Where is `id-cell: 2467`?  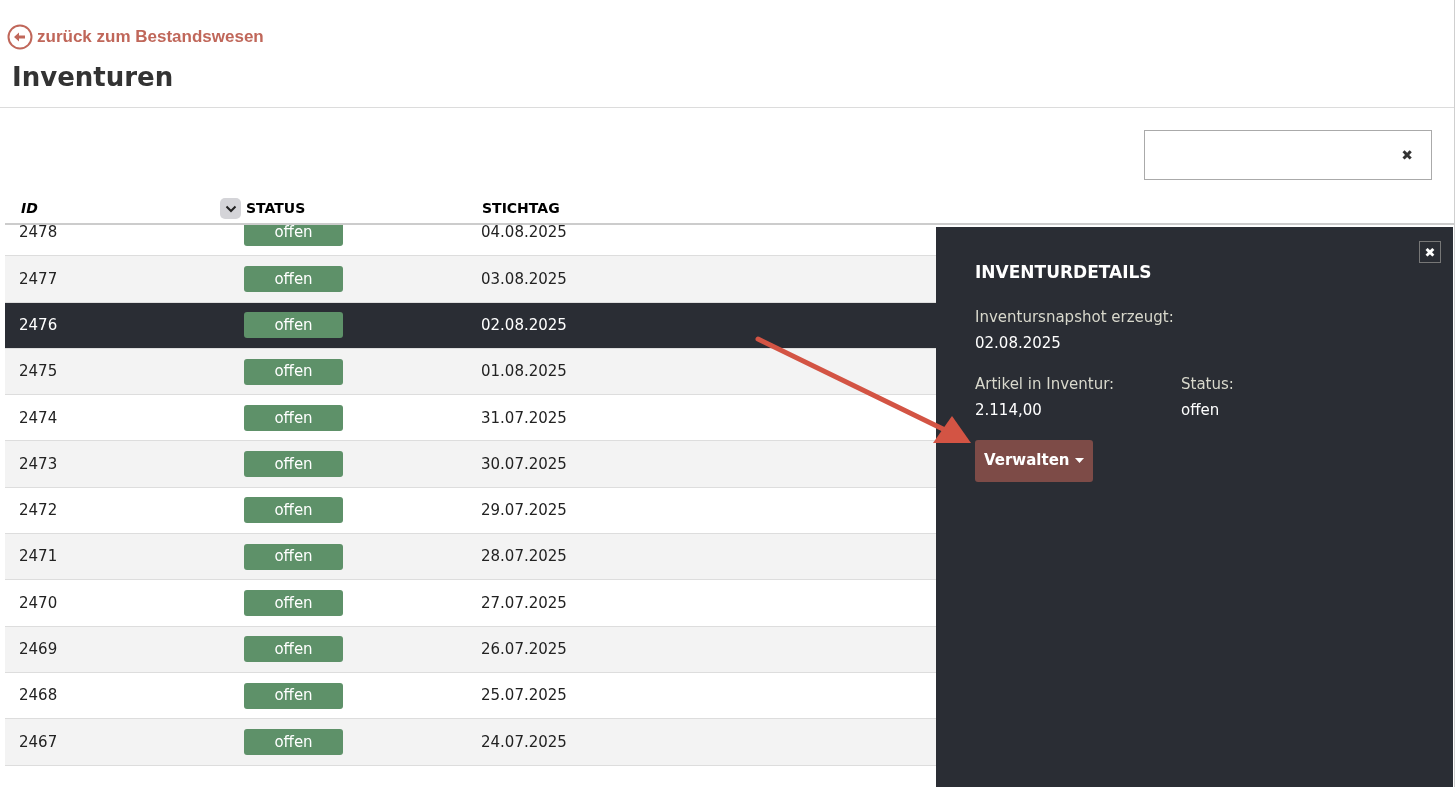 id-cell: 2467 is located at coordinates (38, 741).